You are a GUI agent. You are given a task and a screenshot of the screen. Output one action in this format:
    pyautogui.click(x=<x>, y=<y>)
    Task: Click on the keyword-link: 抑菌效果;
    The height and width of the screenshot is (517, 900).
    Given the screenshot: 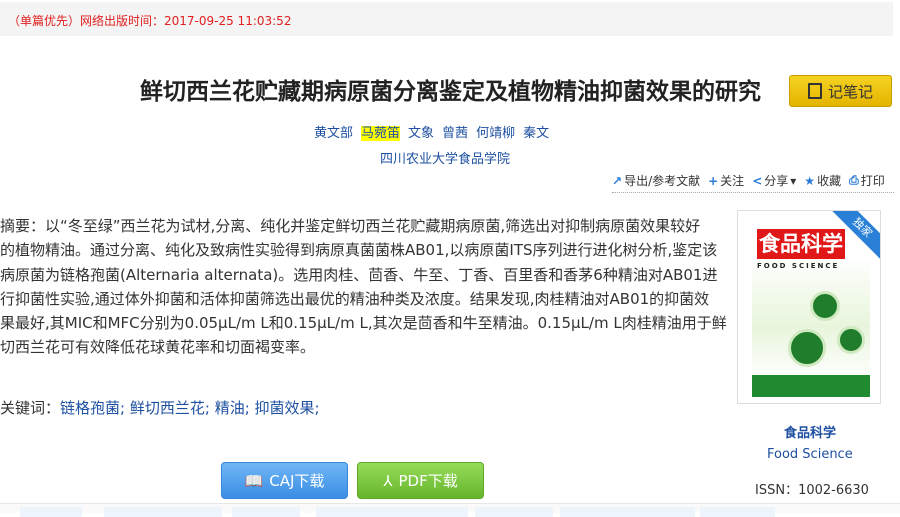 What is the action you would take?
    pyautogui.click(x=287, y=408)
    